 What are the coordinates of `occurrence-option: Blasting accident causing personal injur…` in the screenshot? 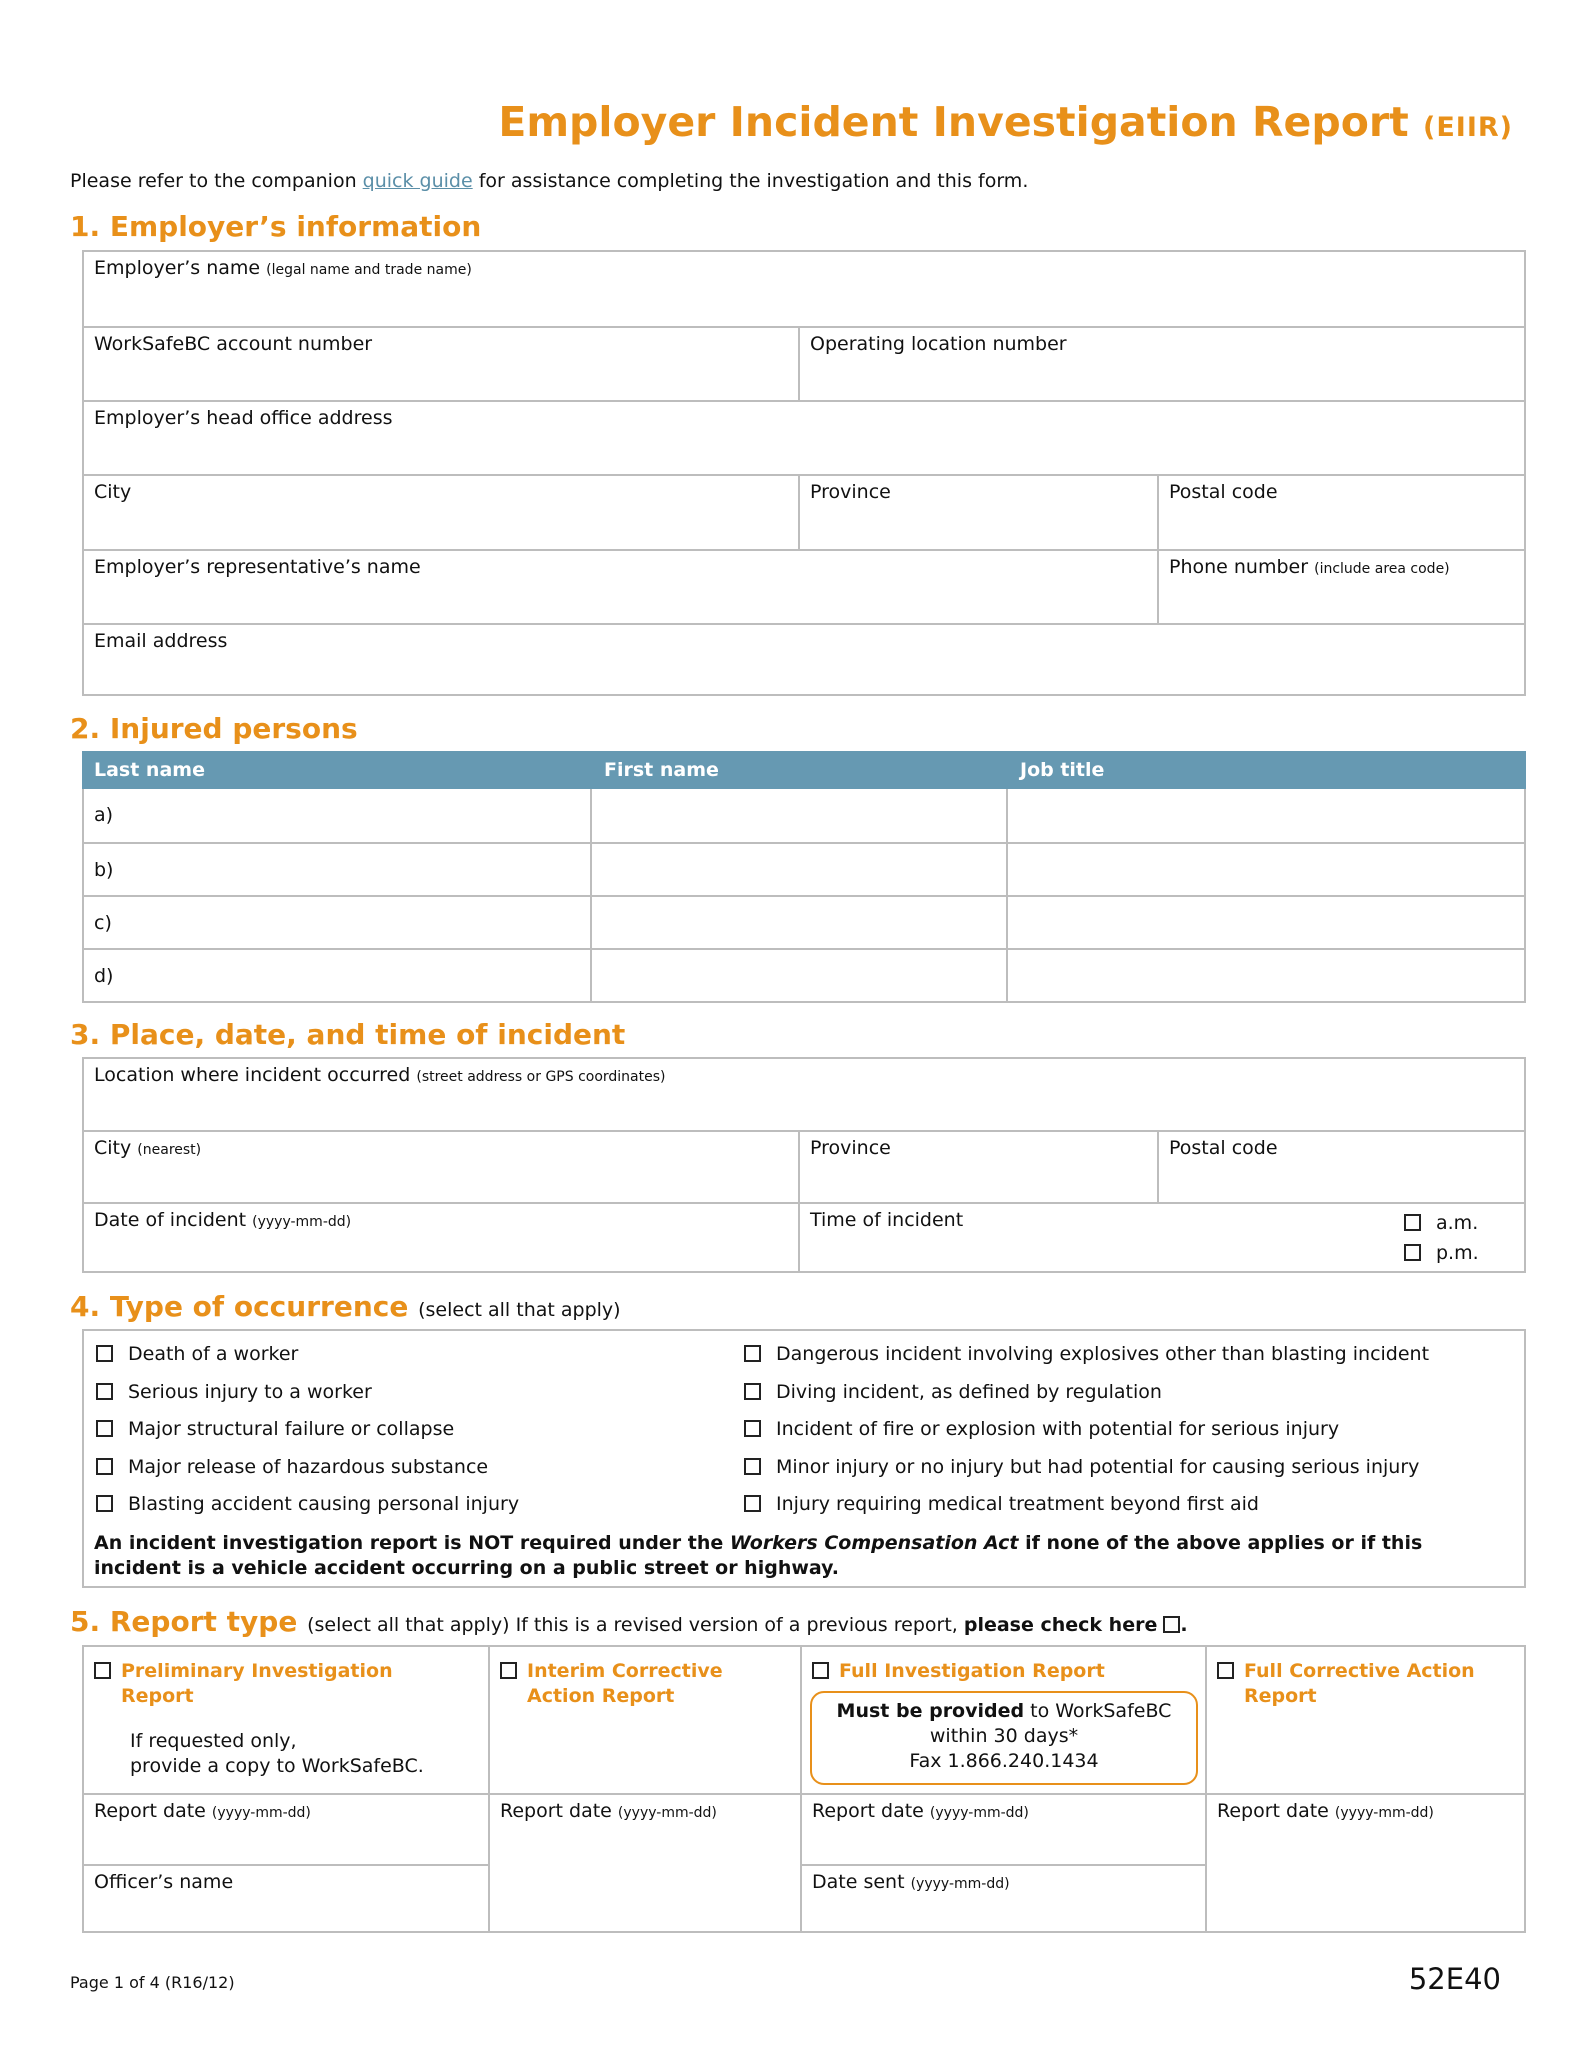 It's located at (307, 1504).